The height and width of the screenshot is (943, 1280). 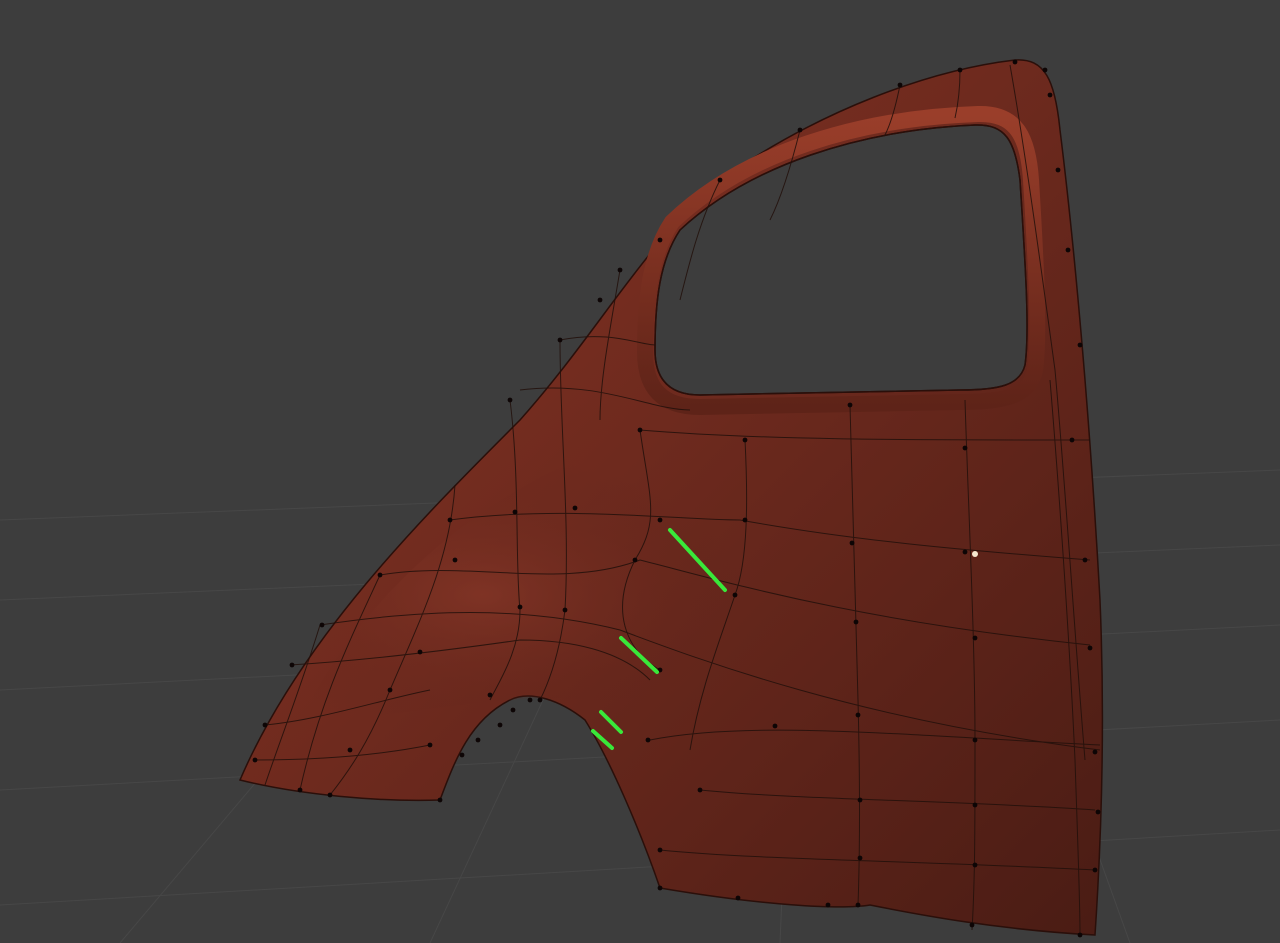 I want to click on window-rim-inner-edge, so click(x=841, y=260).